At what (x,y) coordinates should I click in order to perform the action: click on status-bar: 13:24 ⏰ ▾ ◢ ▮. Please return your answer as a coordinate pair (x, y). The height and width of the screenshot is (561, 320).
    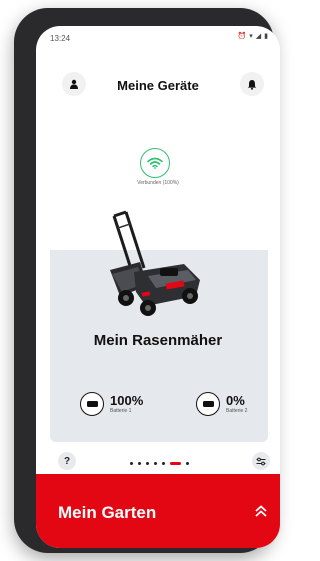
    Looking at the image, I should click on (158, 37).